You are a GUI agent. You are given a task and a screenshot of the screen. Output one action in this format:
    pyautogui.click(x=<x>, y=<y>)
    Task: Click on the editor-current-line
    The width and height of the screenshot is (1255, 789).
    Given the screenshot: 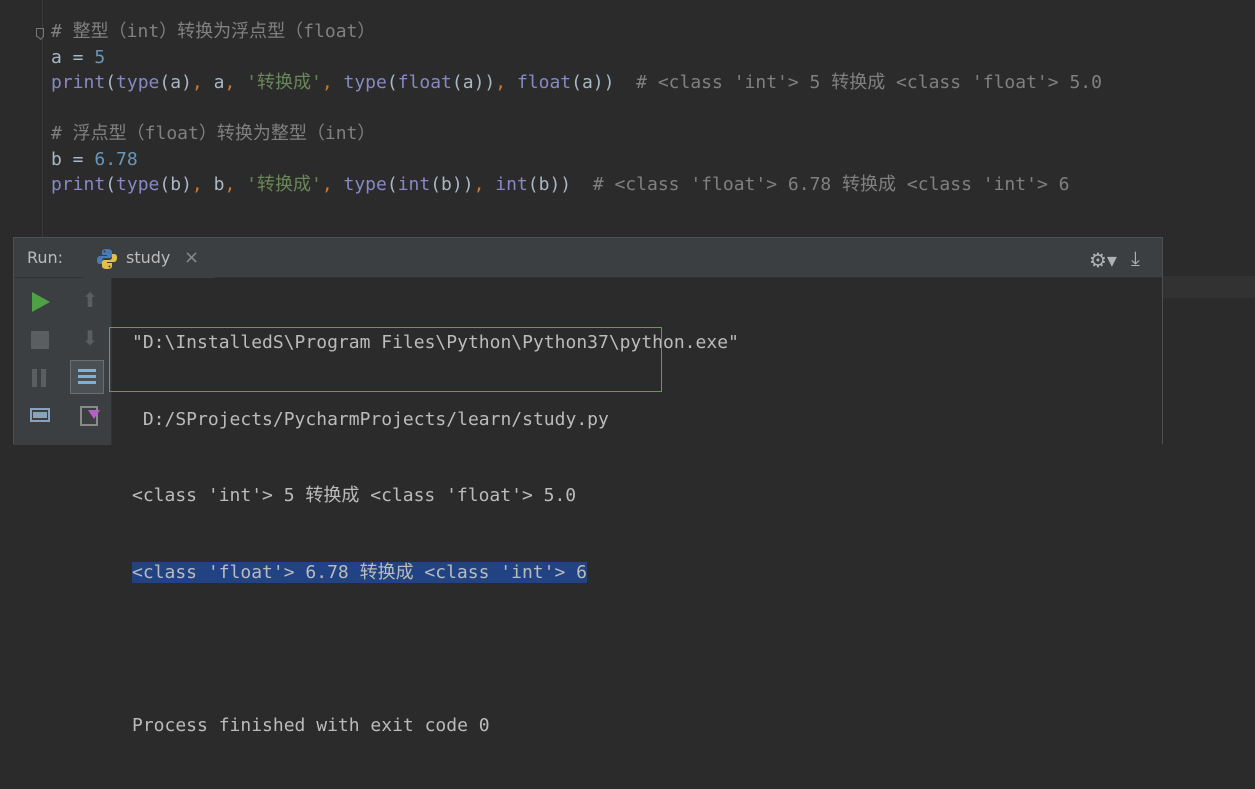 What is the action you would take?
    pyautogui.click(x=1209, y=287)
    